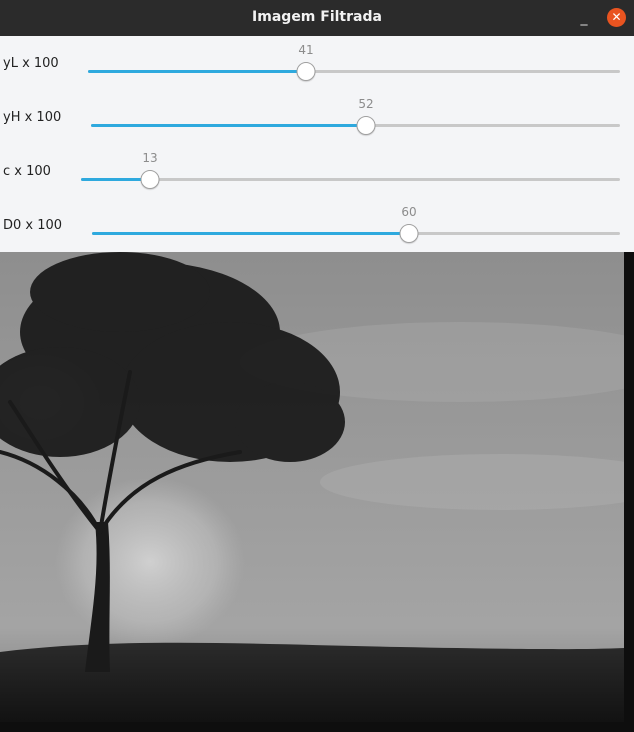 Image resolution: width=634 pixels, height=732 pixels. Describe the element at coordinates (616, 17) in the screenshot. I see `close-icon: ✕` at that location.